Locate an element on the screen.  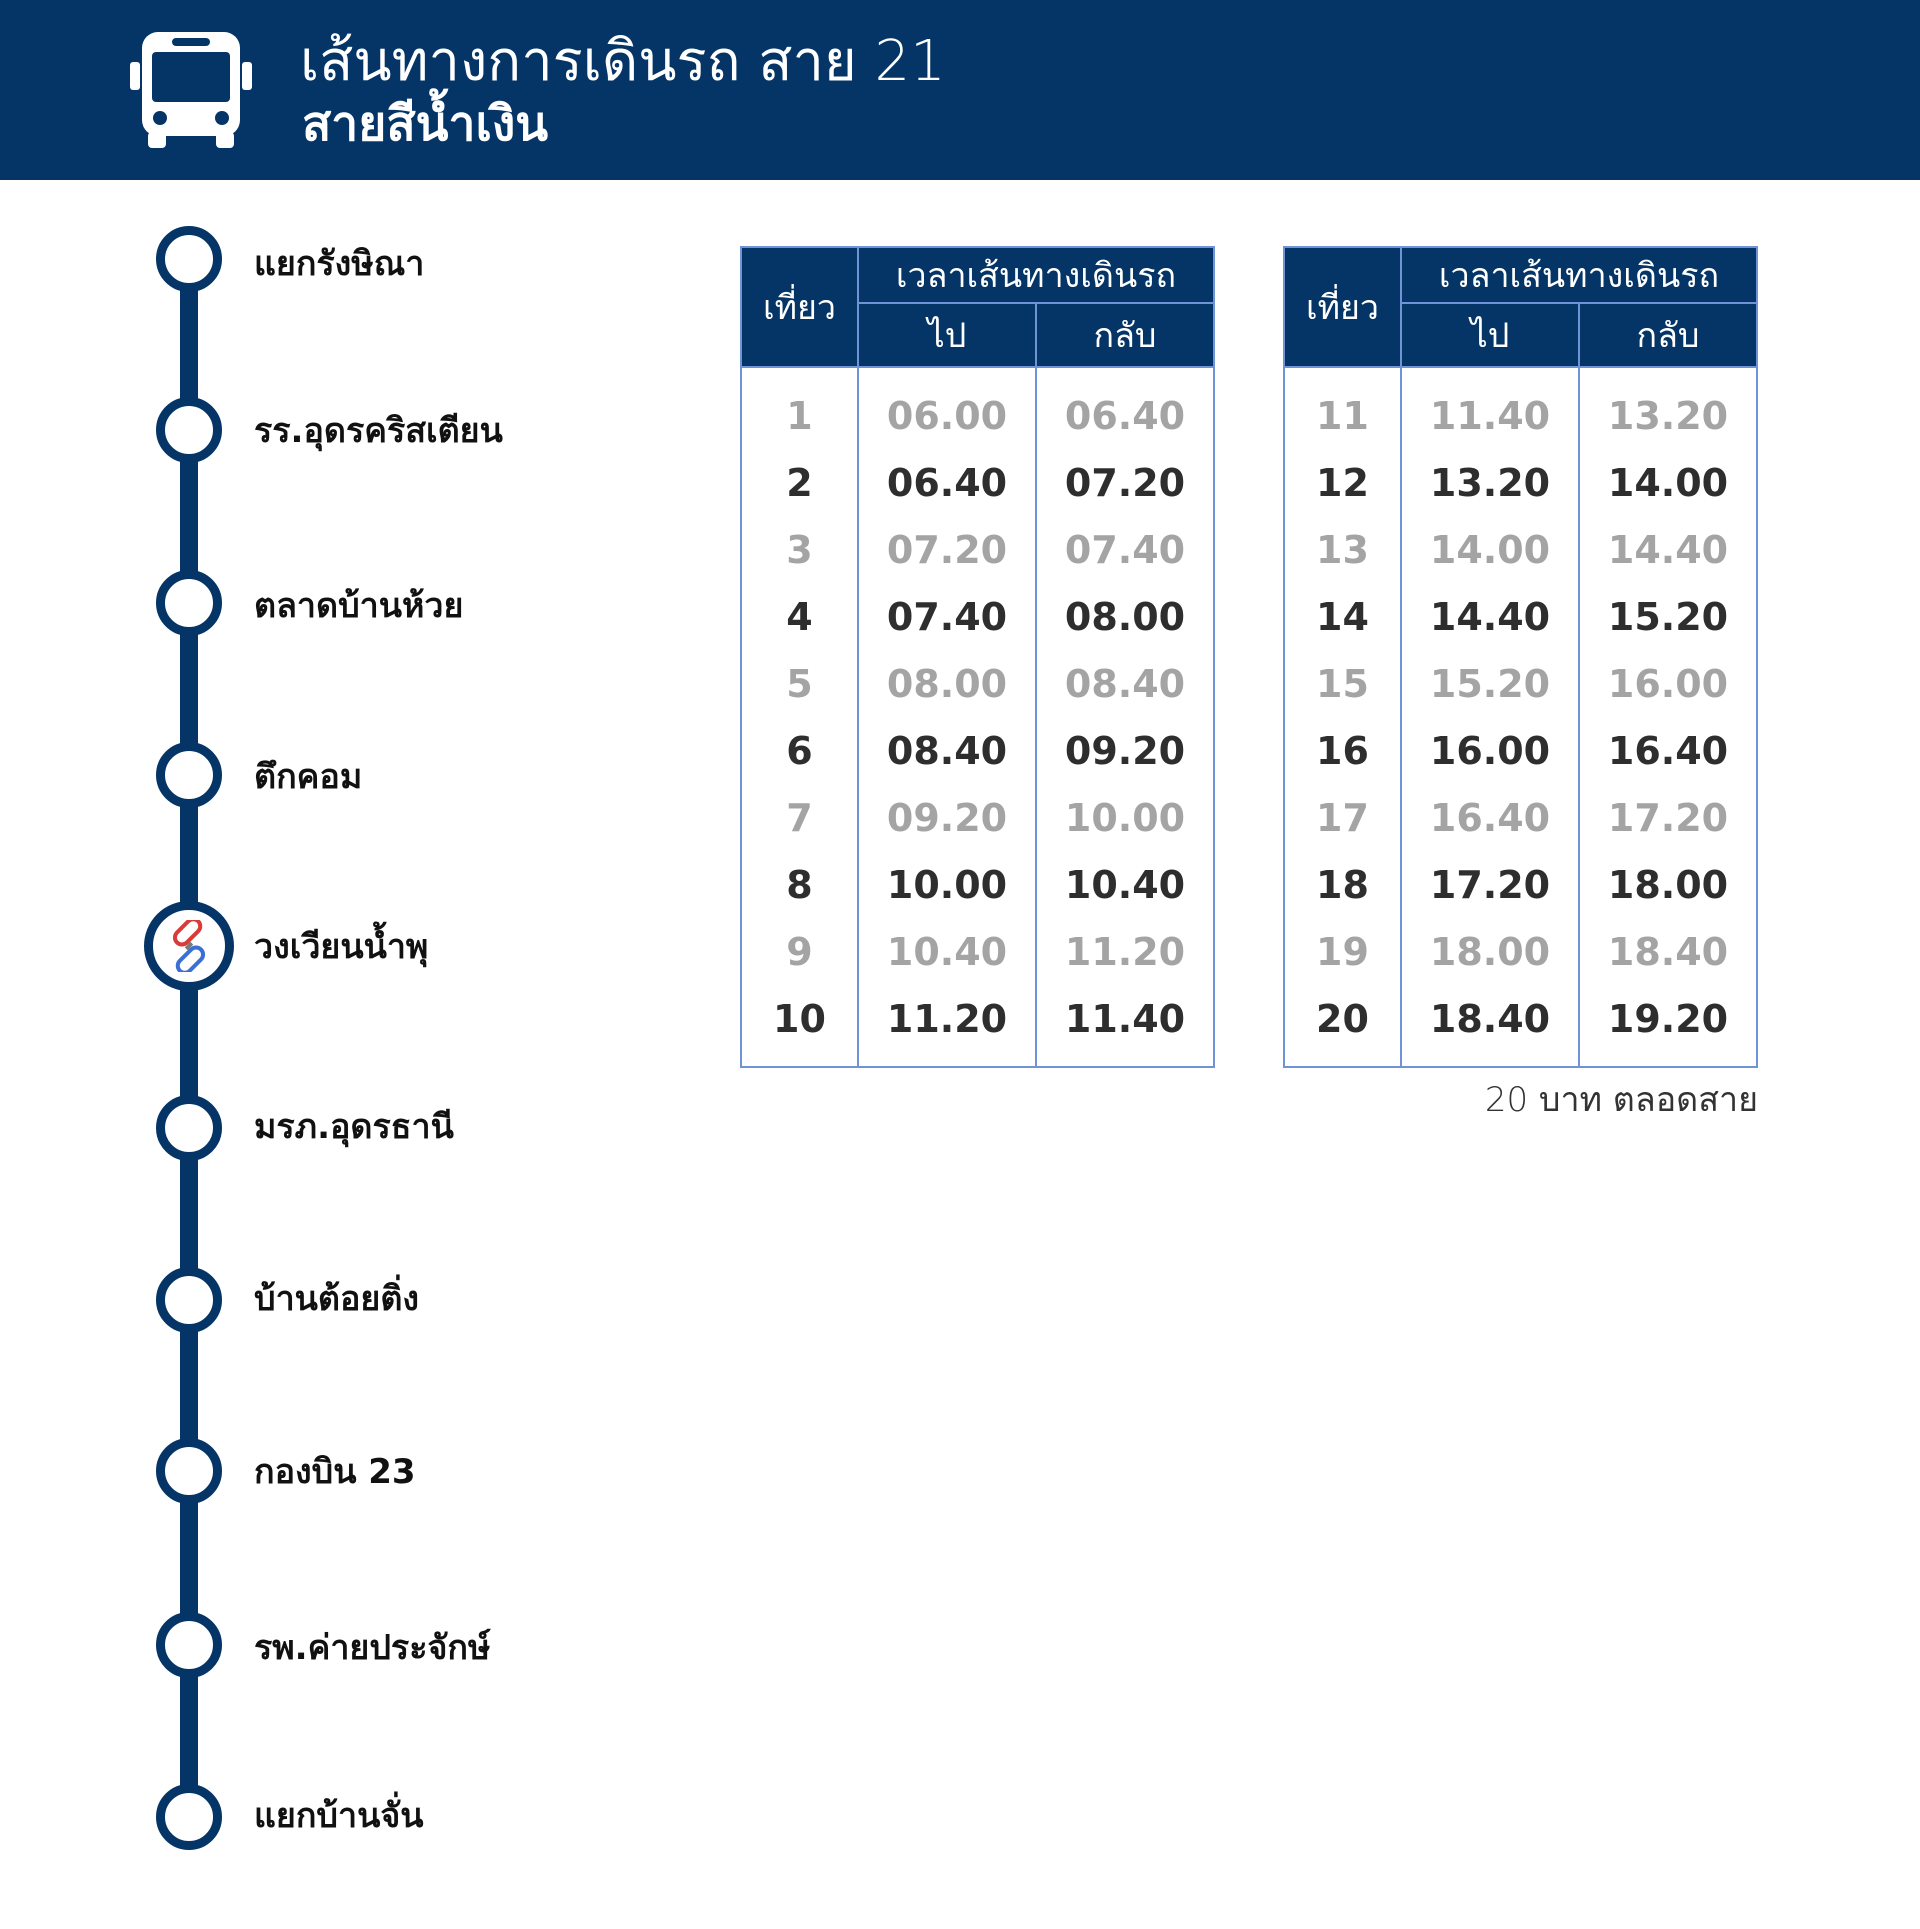
outbound-time: 10.00 is located at coordinates (947, 884).